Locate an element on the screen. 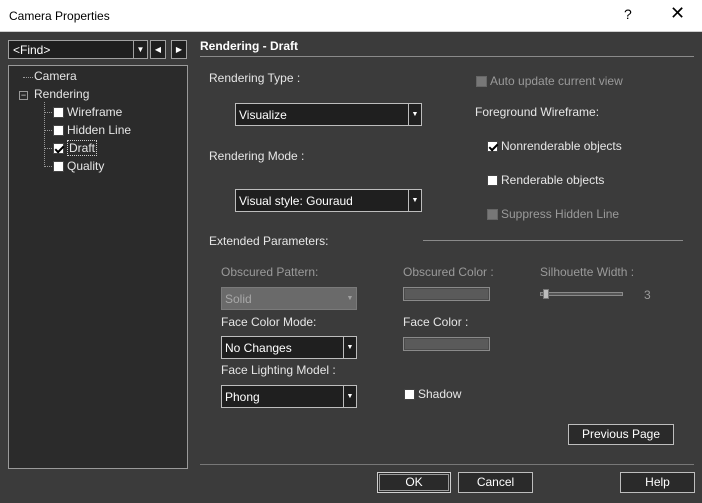 The height and width of the screenshot is (503, 702). shadow-option: Shadow is located at coordinates (432, 394).